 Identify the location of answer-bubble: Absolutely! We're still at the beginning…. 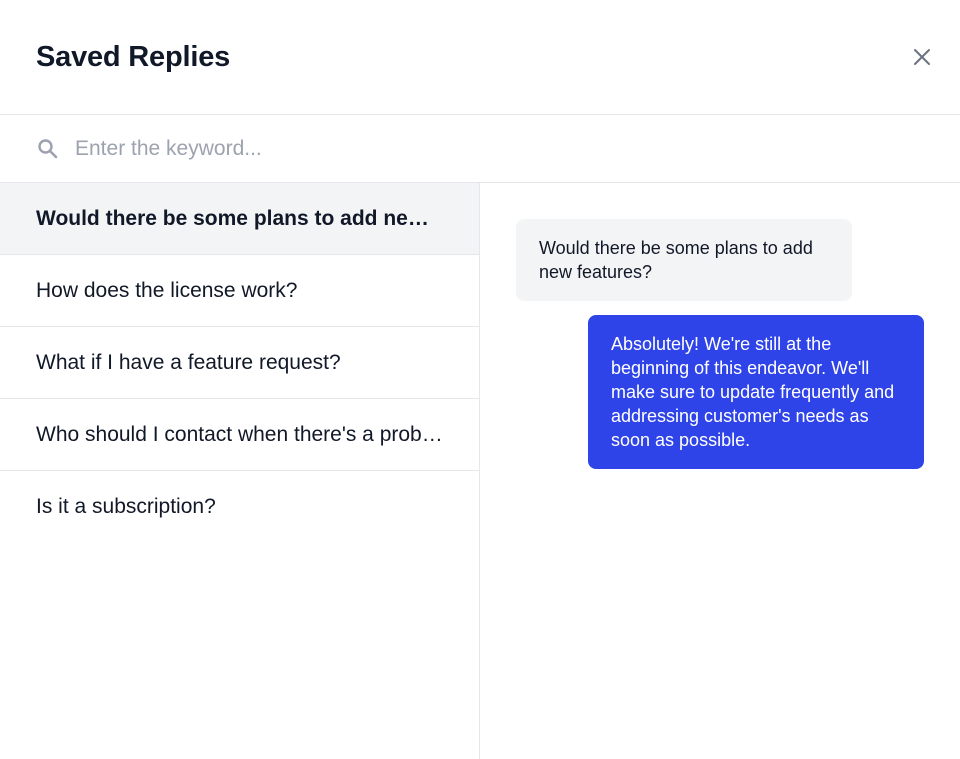
(756, 392).